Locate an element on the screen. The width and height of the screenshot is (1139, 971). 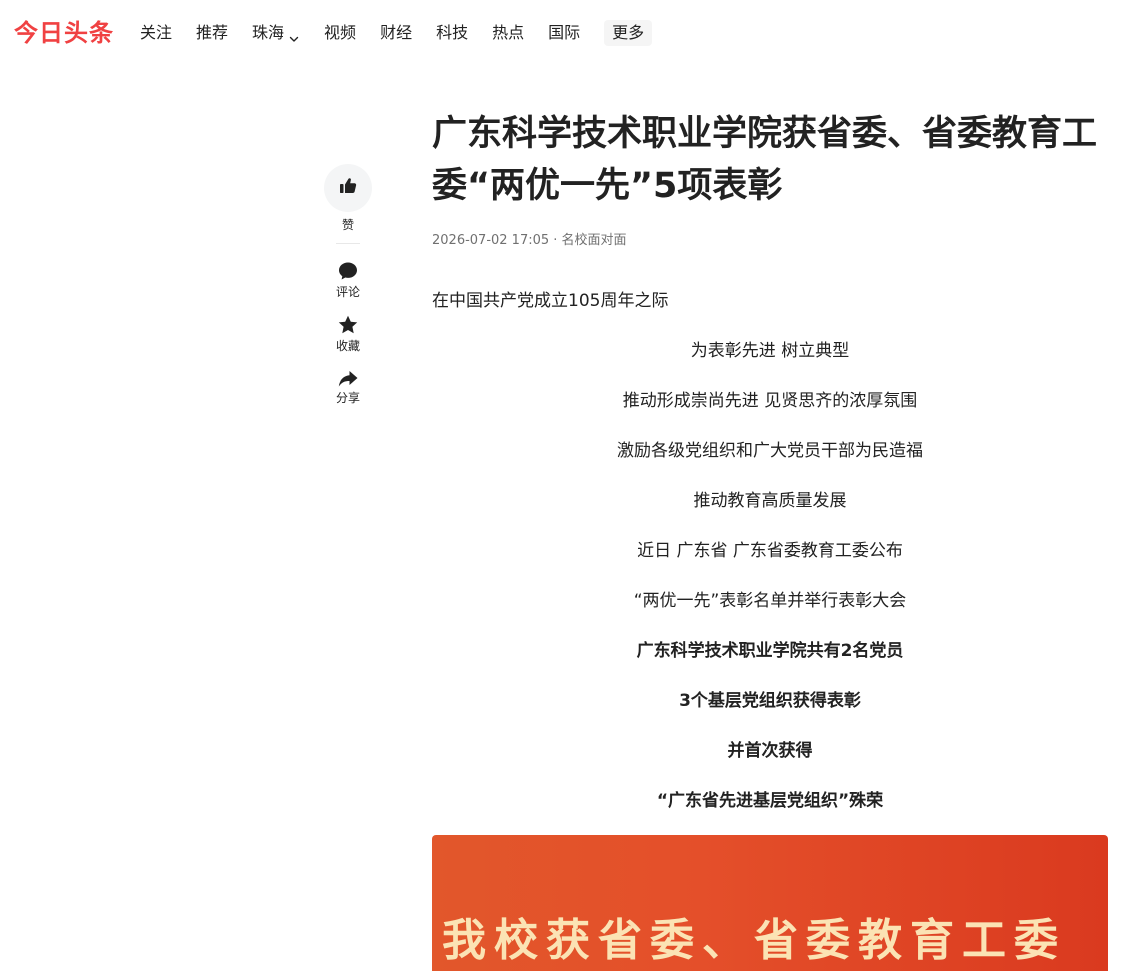
like-circle is located at coordinates (348, 188).